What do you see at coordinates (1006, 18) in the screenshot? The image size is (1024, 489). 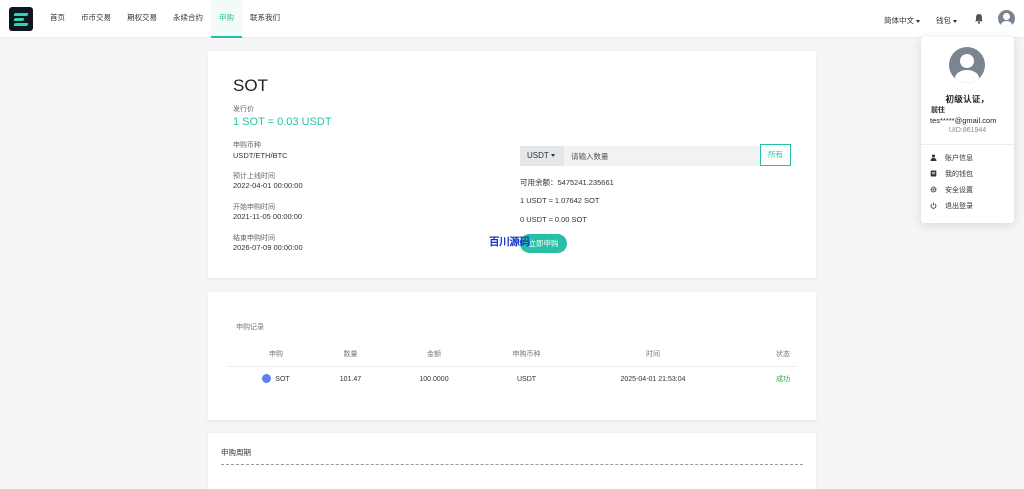 I see `user-avatar` at bounding box center [1006, 18].